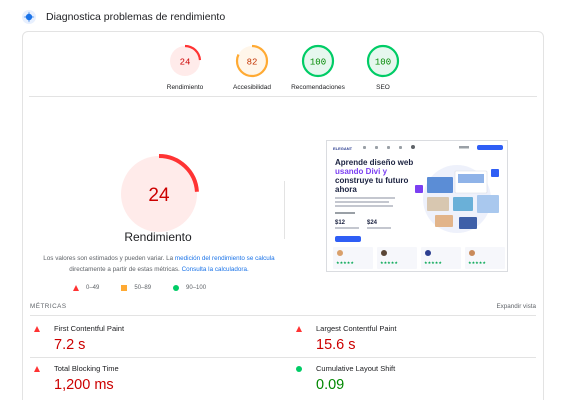  Describe the element at coordinates (124, 288) in the screenshot. I see `average-square-icon` at that location.